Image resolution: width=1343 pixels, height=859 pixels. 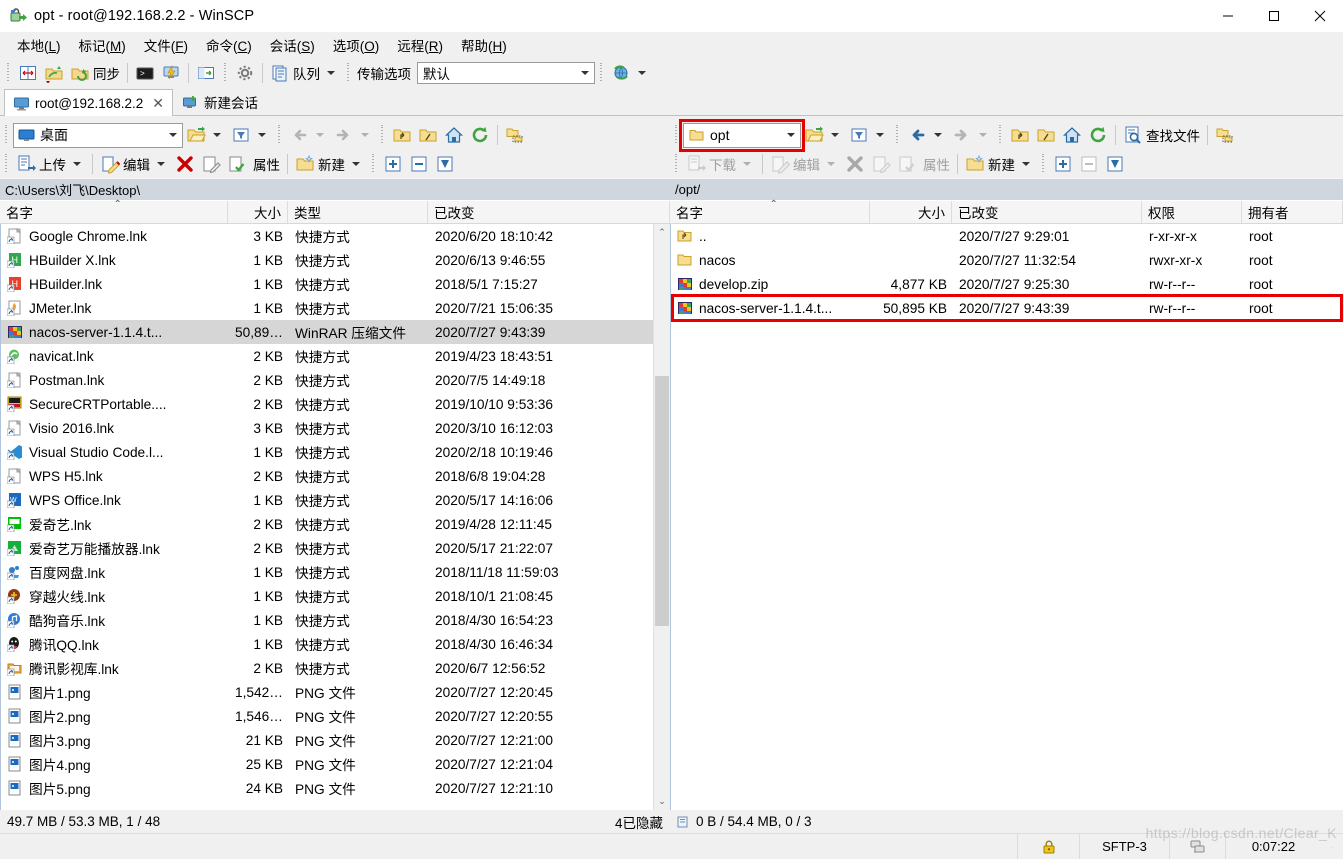 I want to click on console-button: >, so click(x=145, y=73).